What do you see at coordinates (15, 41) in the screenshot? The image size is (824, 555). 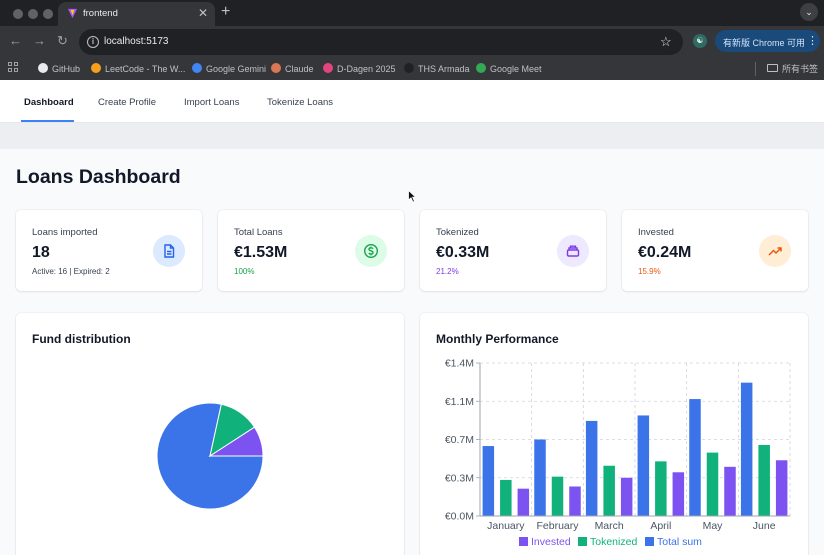 I see `back-icon: ←` at bounding box center [15, 41].